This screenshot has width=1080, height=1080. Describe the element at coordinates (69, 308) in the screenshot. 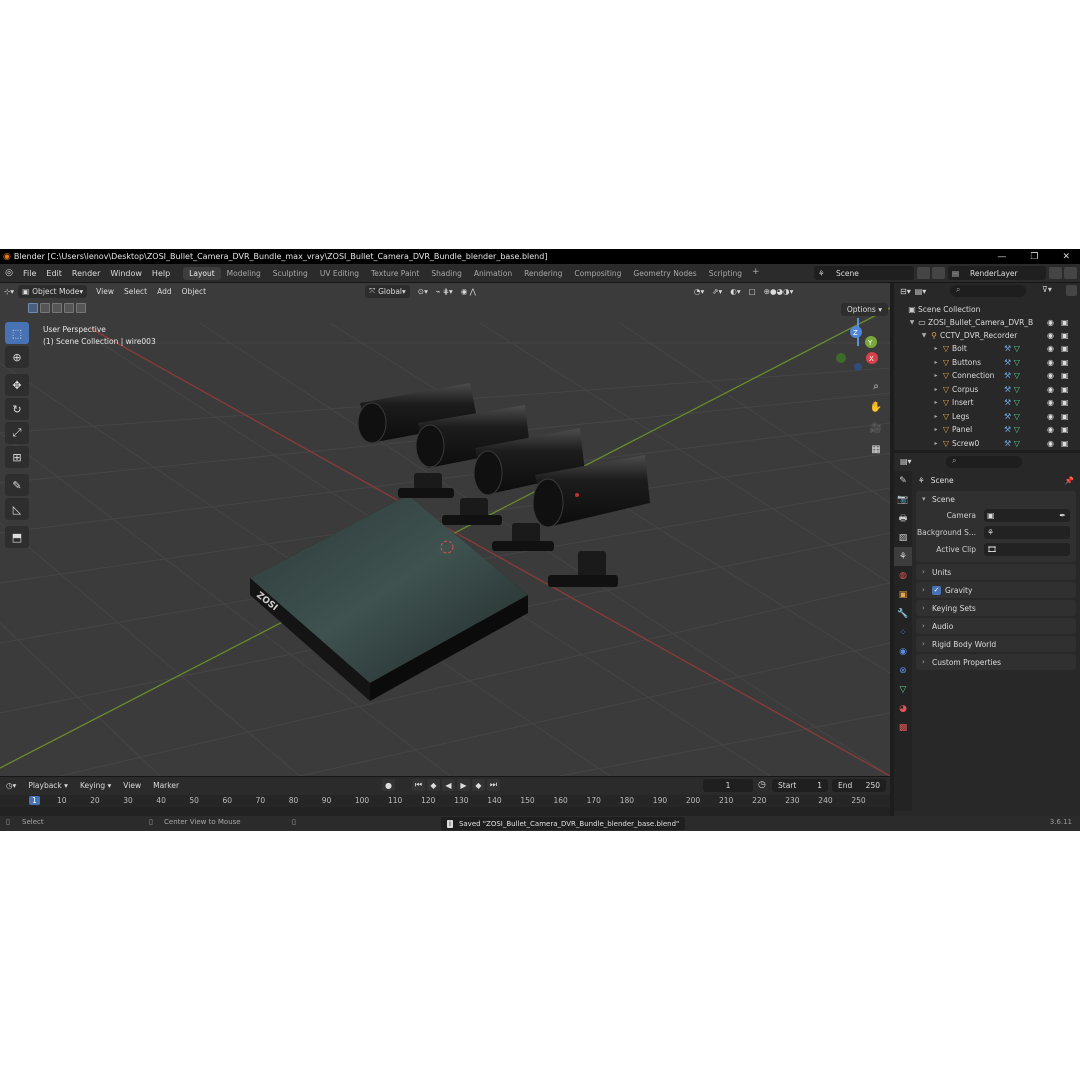

I see `select-difference-icon` at that location.